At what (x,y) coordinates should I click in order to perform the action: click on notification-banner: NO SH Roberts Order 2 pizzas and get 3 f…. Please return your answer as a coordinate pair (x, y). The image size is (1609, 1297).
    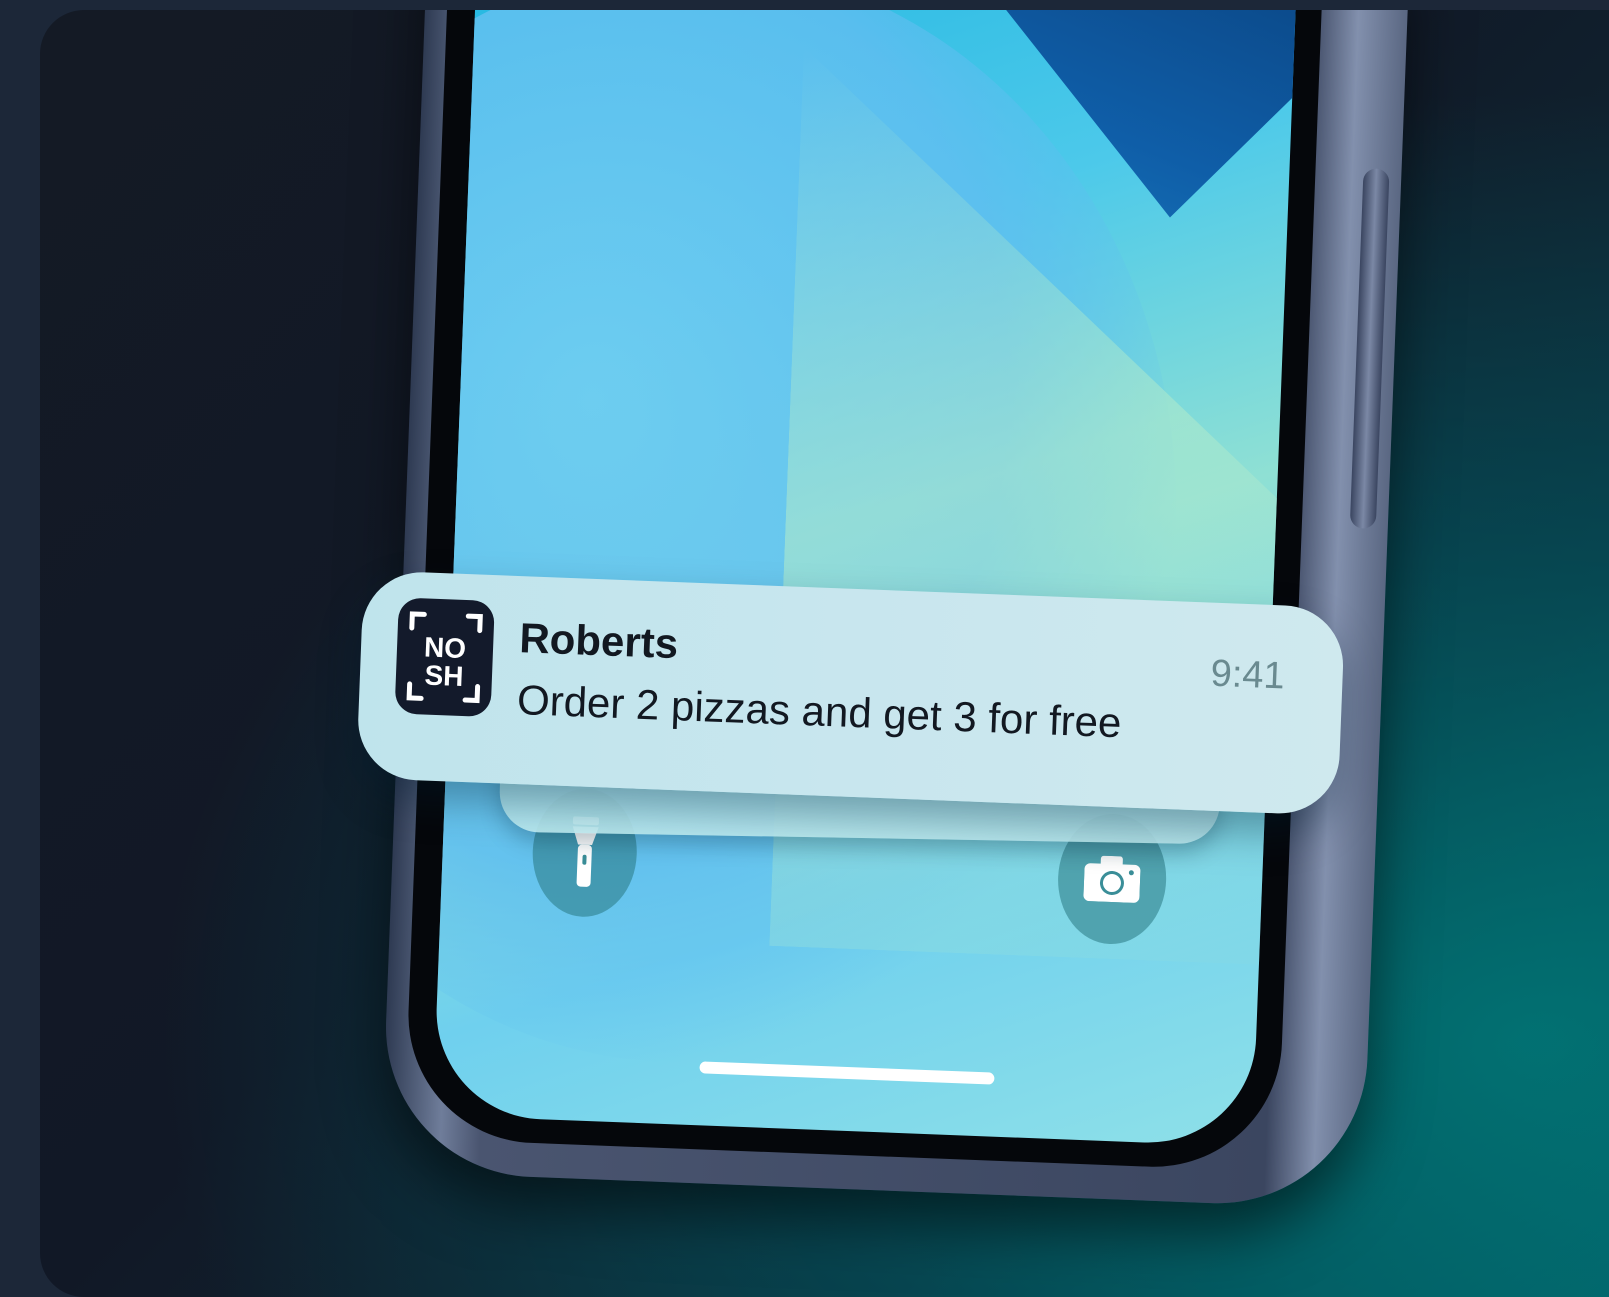
    Looking at the image, I should click on (851, 693).